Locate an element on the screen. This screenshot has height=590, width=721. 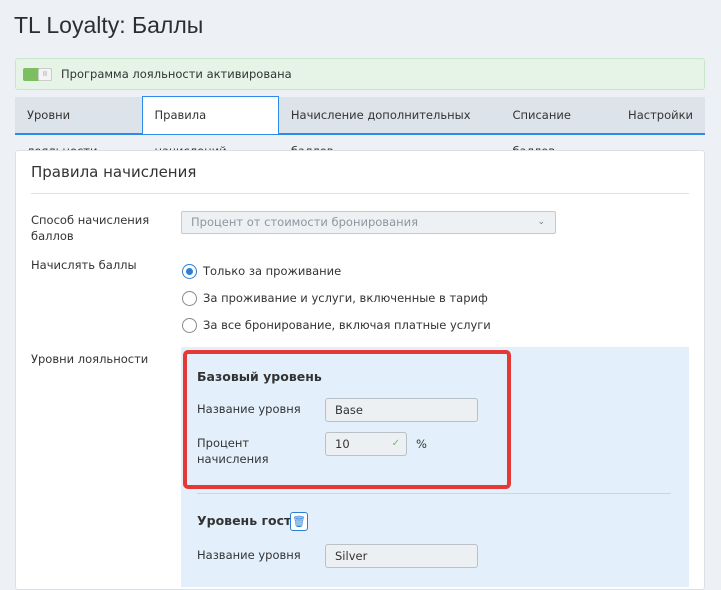
method-label-line2: баллов is located at coordinates (52, 236).